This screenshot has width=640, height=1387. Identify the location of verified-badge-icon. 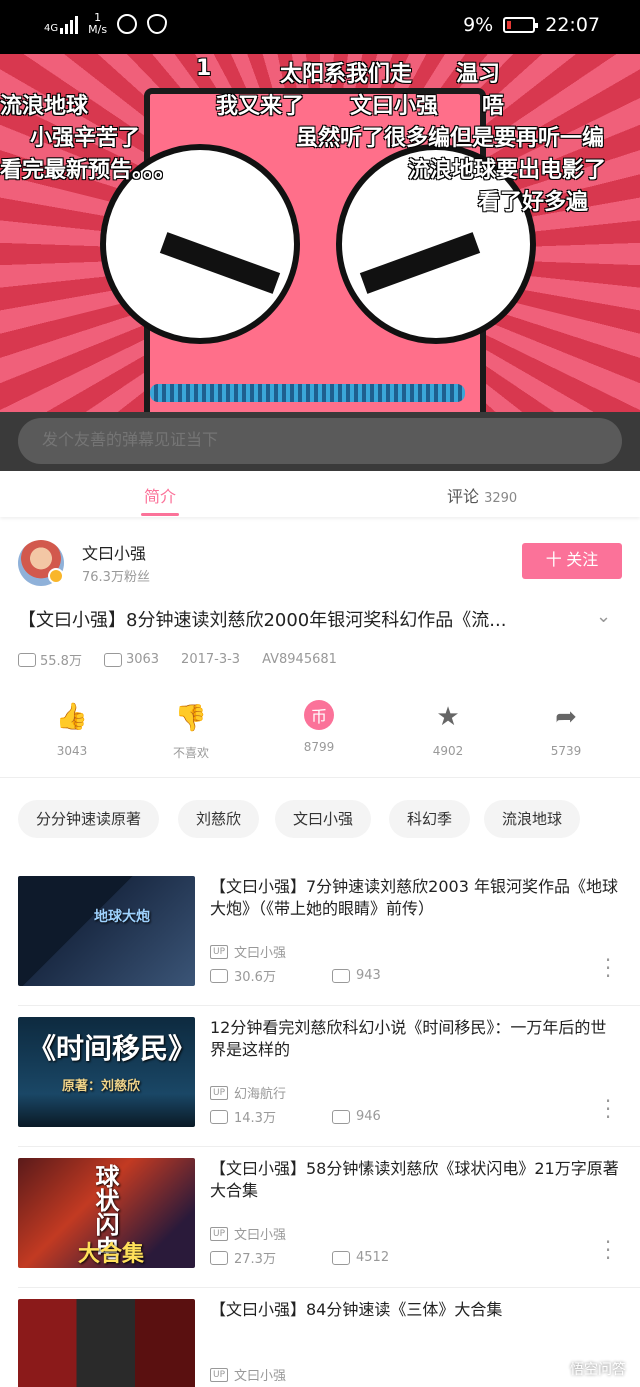
(56, 576).